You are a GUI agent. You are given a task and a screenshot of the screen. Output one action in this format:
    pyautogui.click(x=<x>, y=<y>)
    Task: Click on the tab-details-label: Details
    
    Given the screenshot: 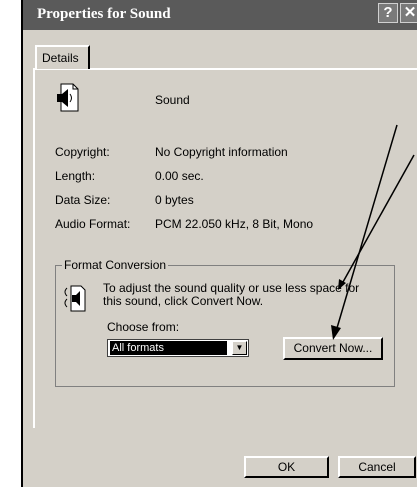 What is the action you would take?
    pyautogui.click(x=60, y=58)
    